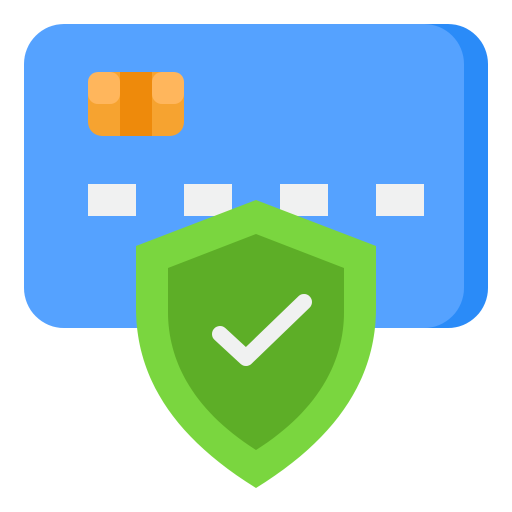 The width and height of the screenshot is (512, 512). I want to click on chip-highlight-right, so click(168, 88).